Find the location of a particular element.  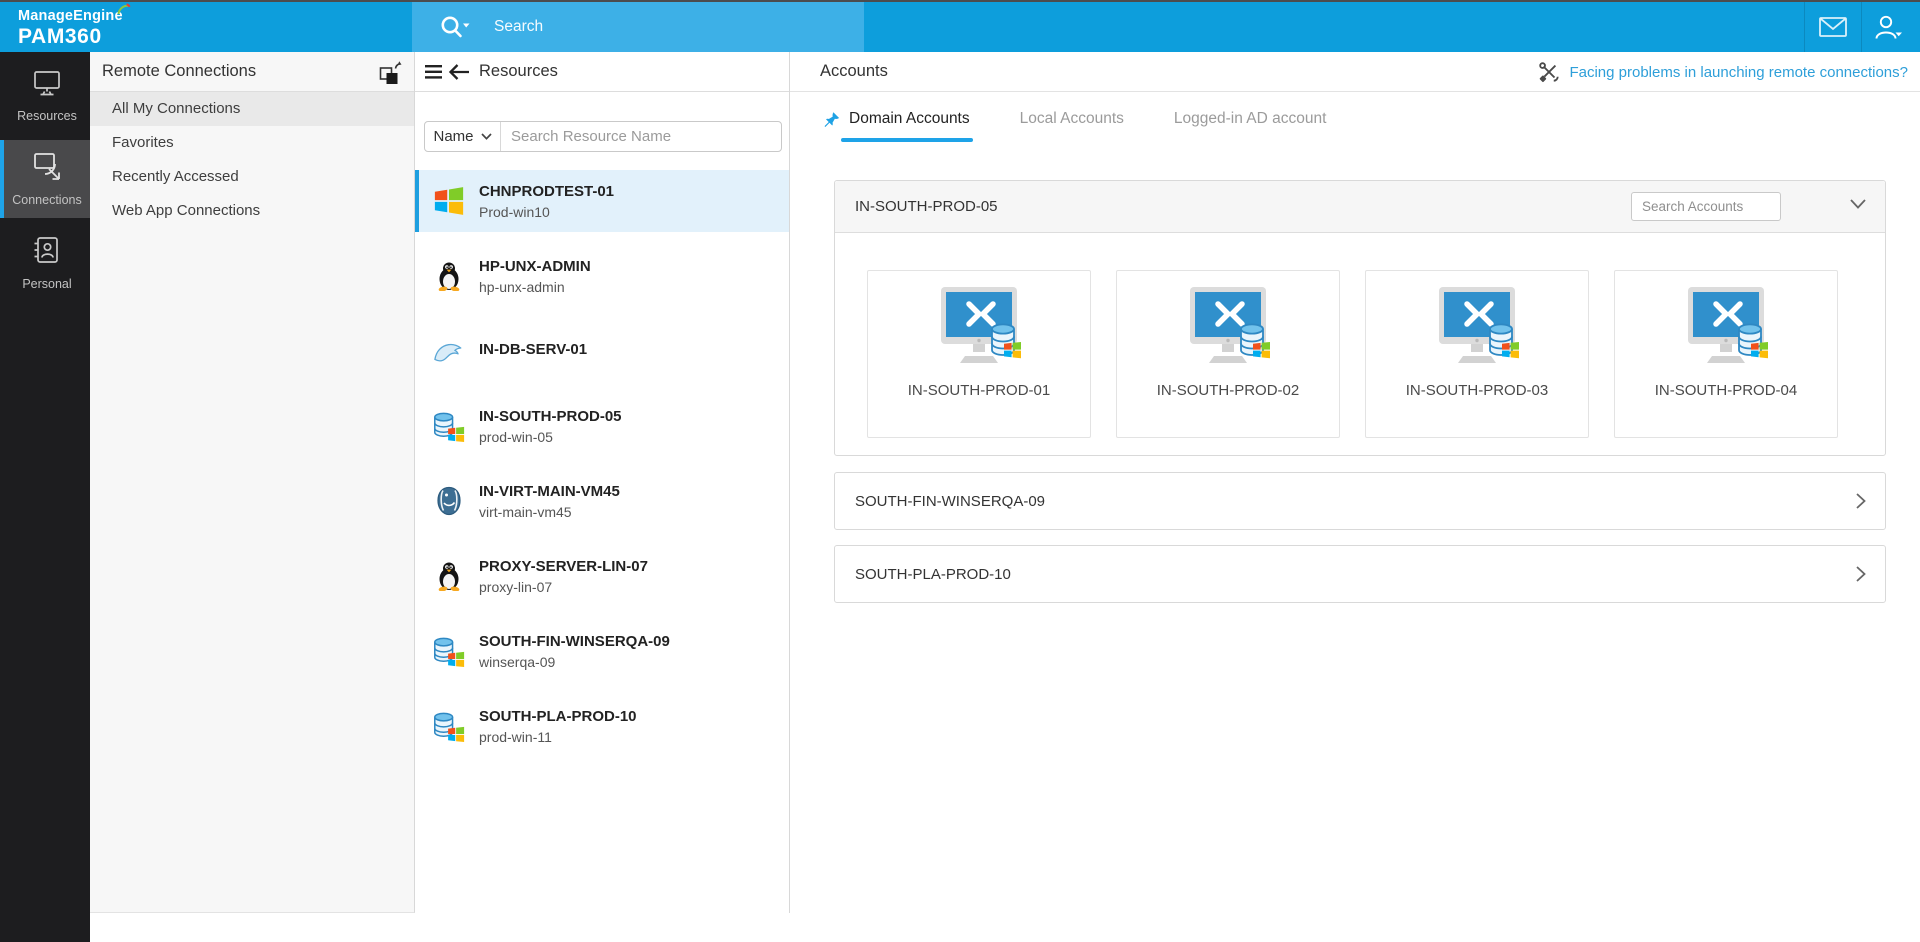

account-card-in-south-prod-02: IN-SOUTH-PROD-02 is located at coordinates (1228, 354).